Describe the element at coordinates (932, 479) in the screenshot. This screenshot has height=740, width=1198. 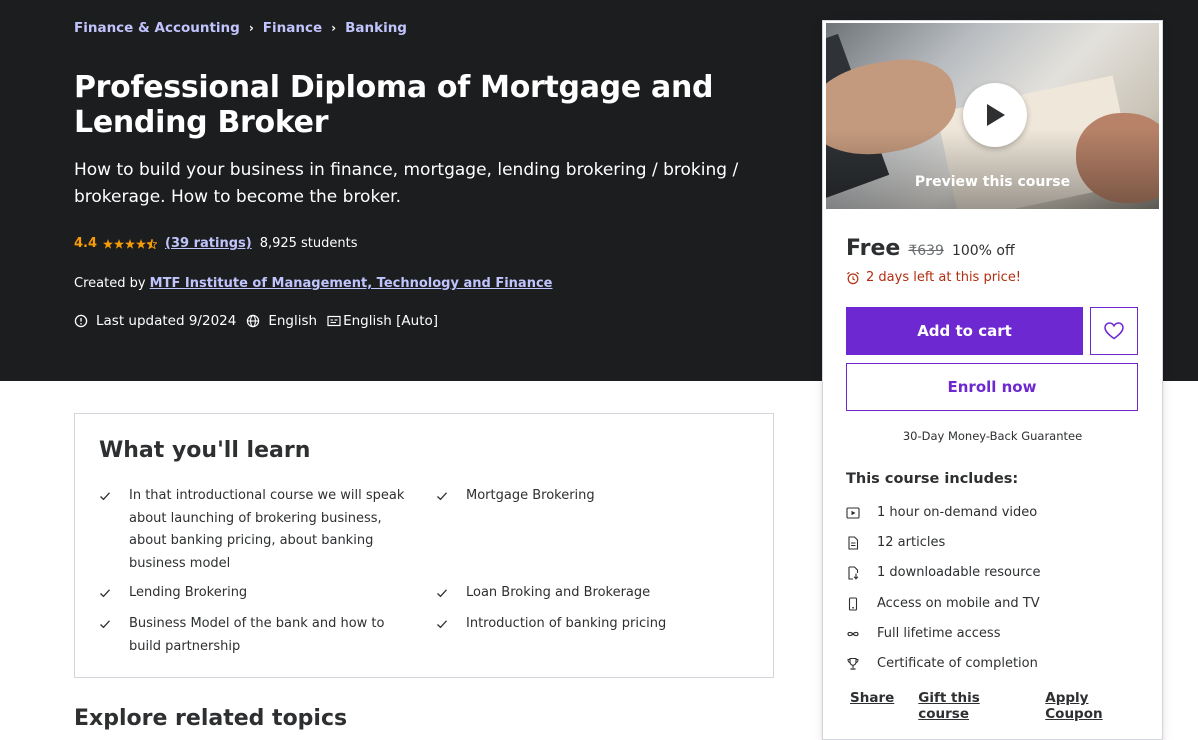
I see `includes-title: This course includes:` at that location.